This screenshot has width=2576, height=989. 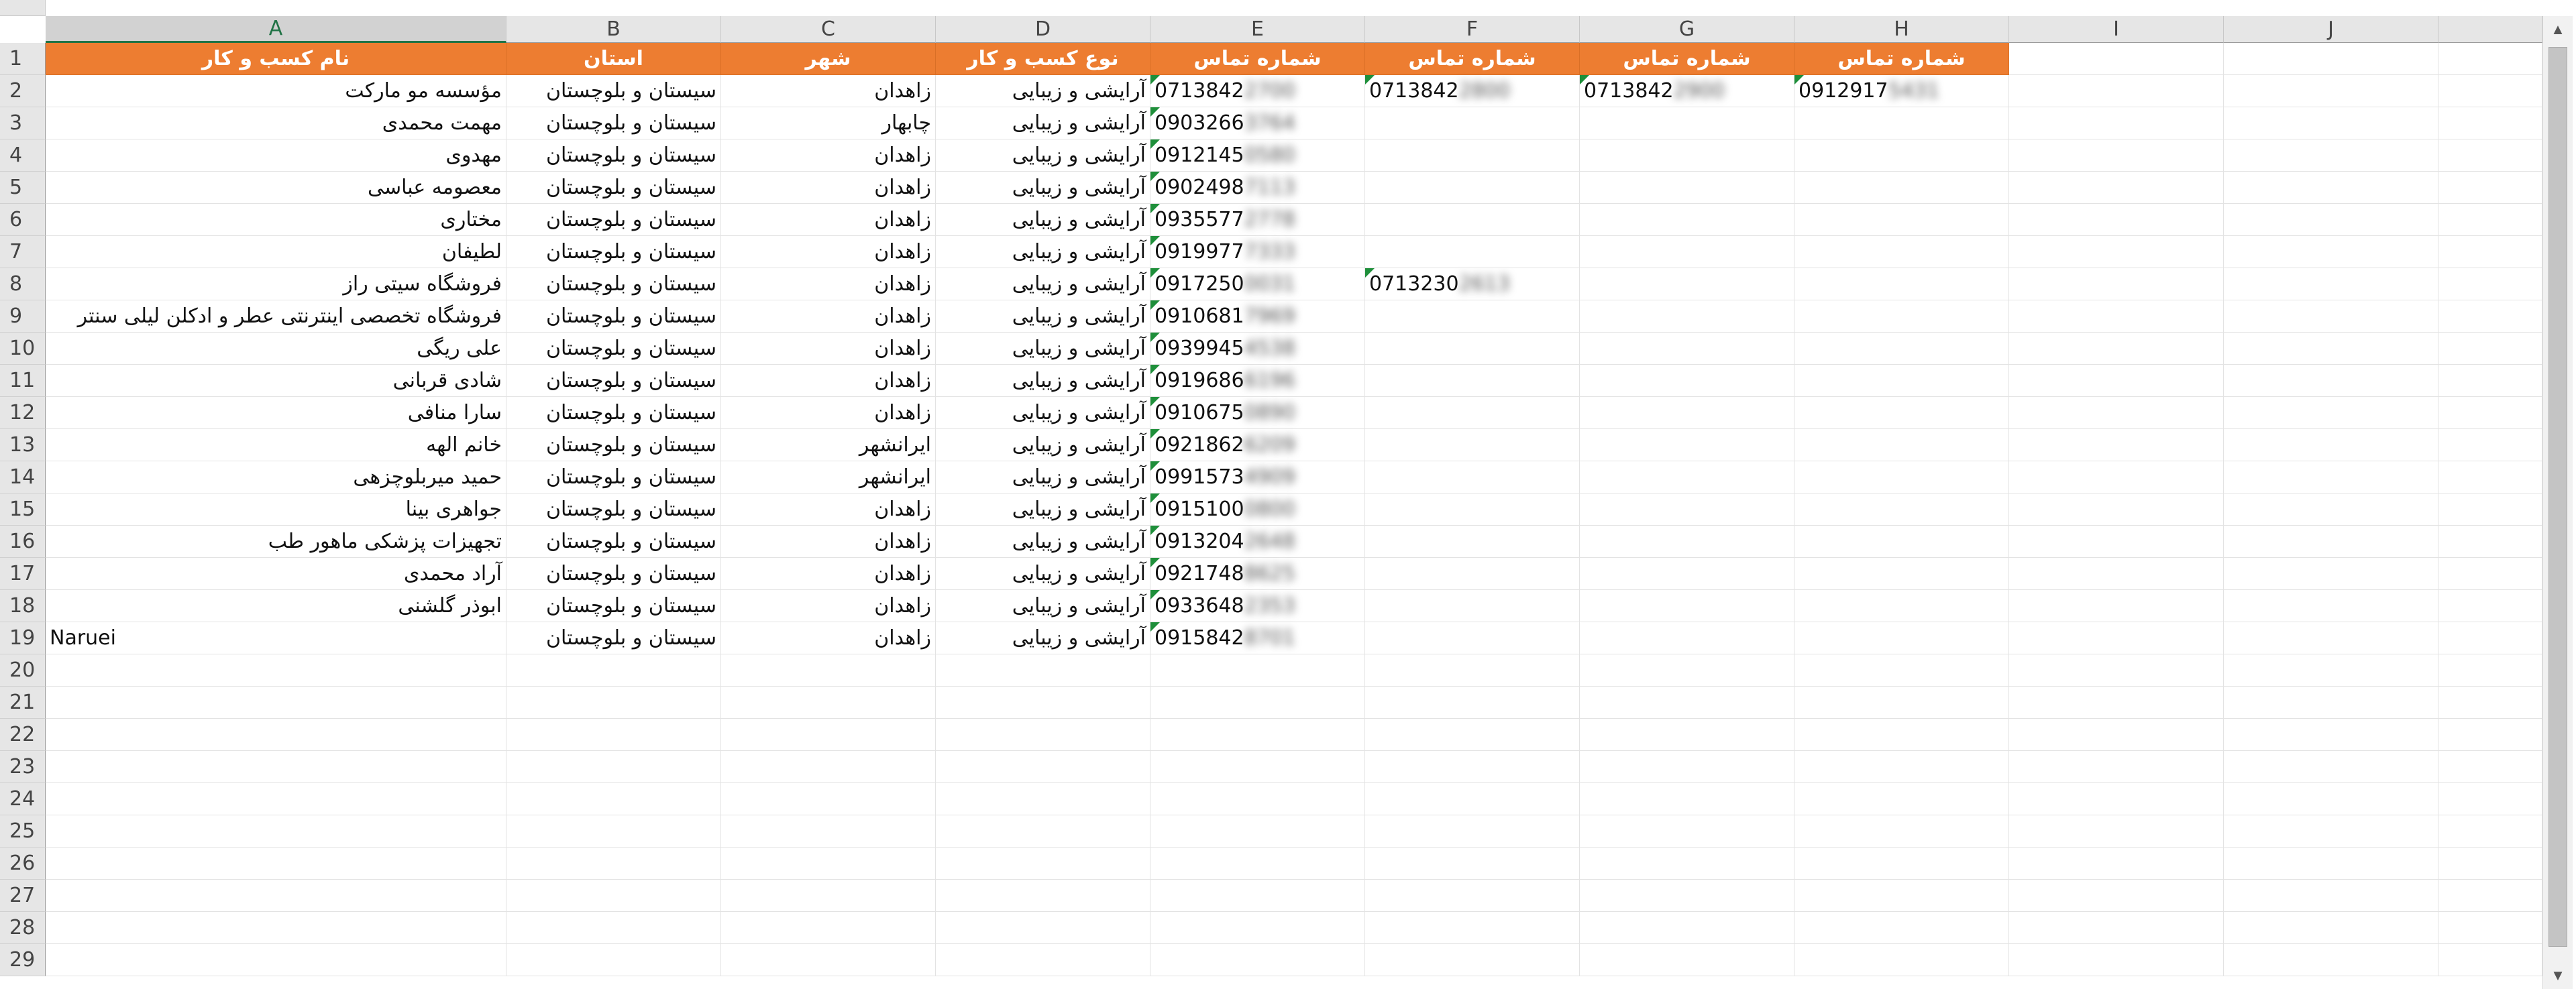 What do you see at coordinates (276, 155) in the screenshot?
I see `cell-business-name: مهدوی` at bounding box center [276, 155].